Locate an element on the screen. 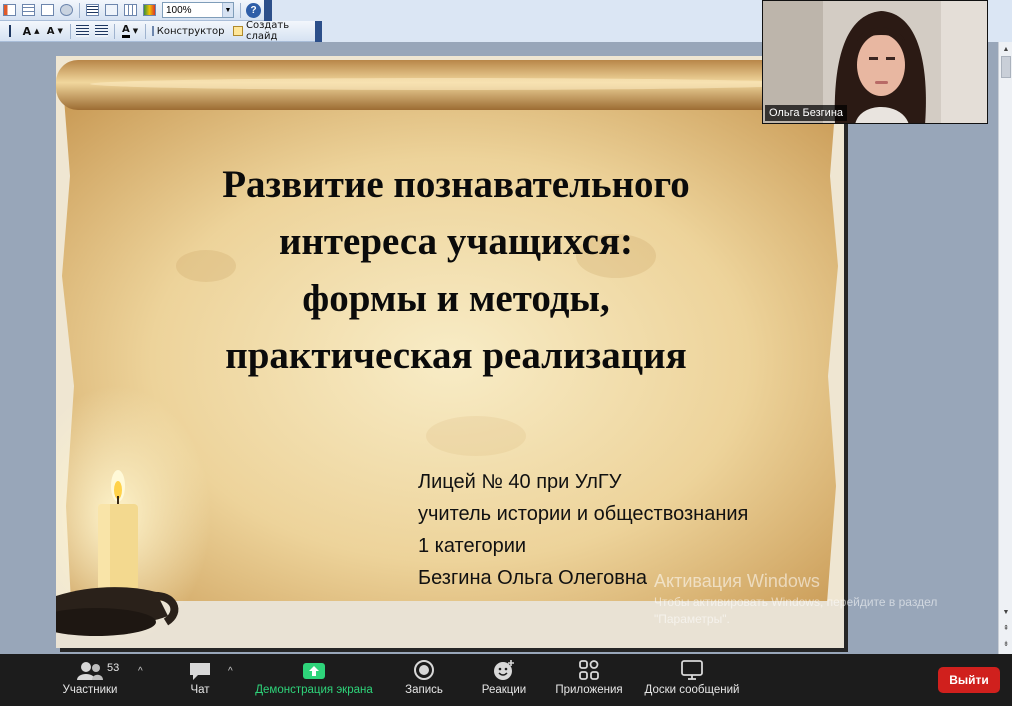 The height and width of the screenshot is (706, 1012). reactions-icon is located at coordinates (504, 669).